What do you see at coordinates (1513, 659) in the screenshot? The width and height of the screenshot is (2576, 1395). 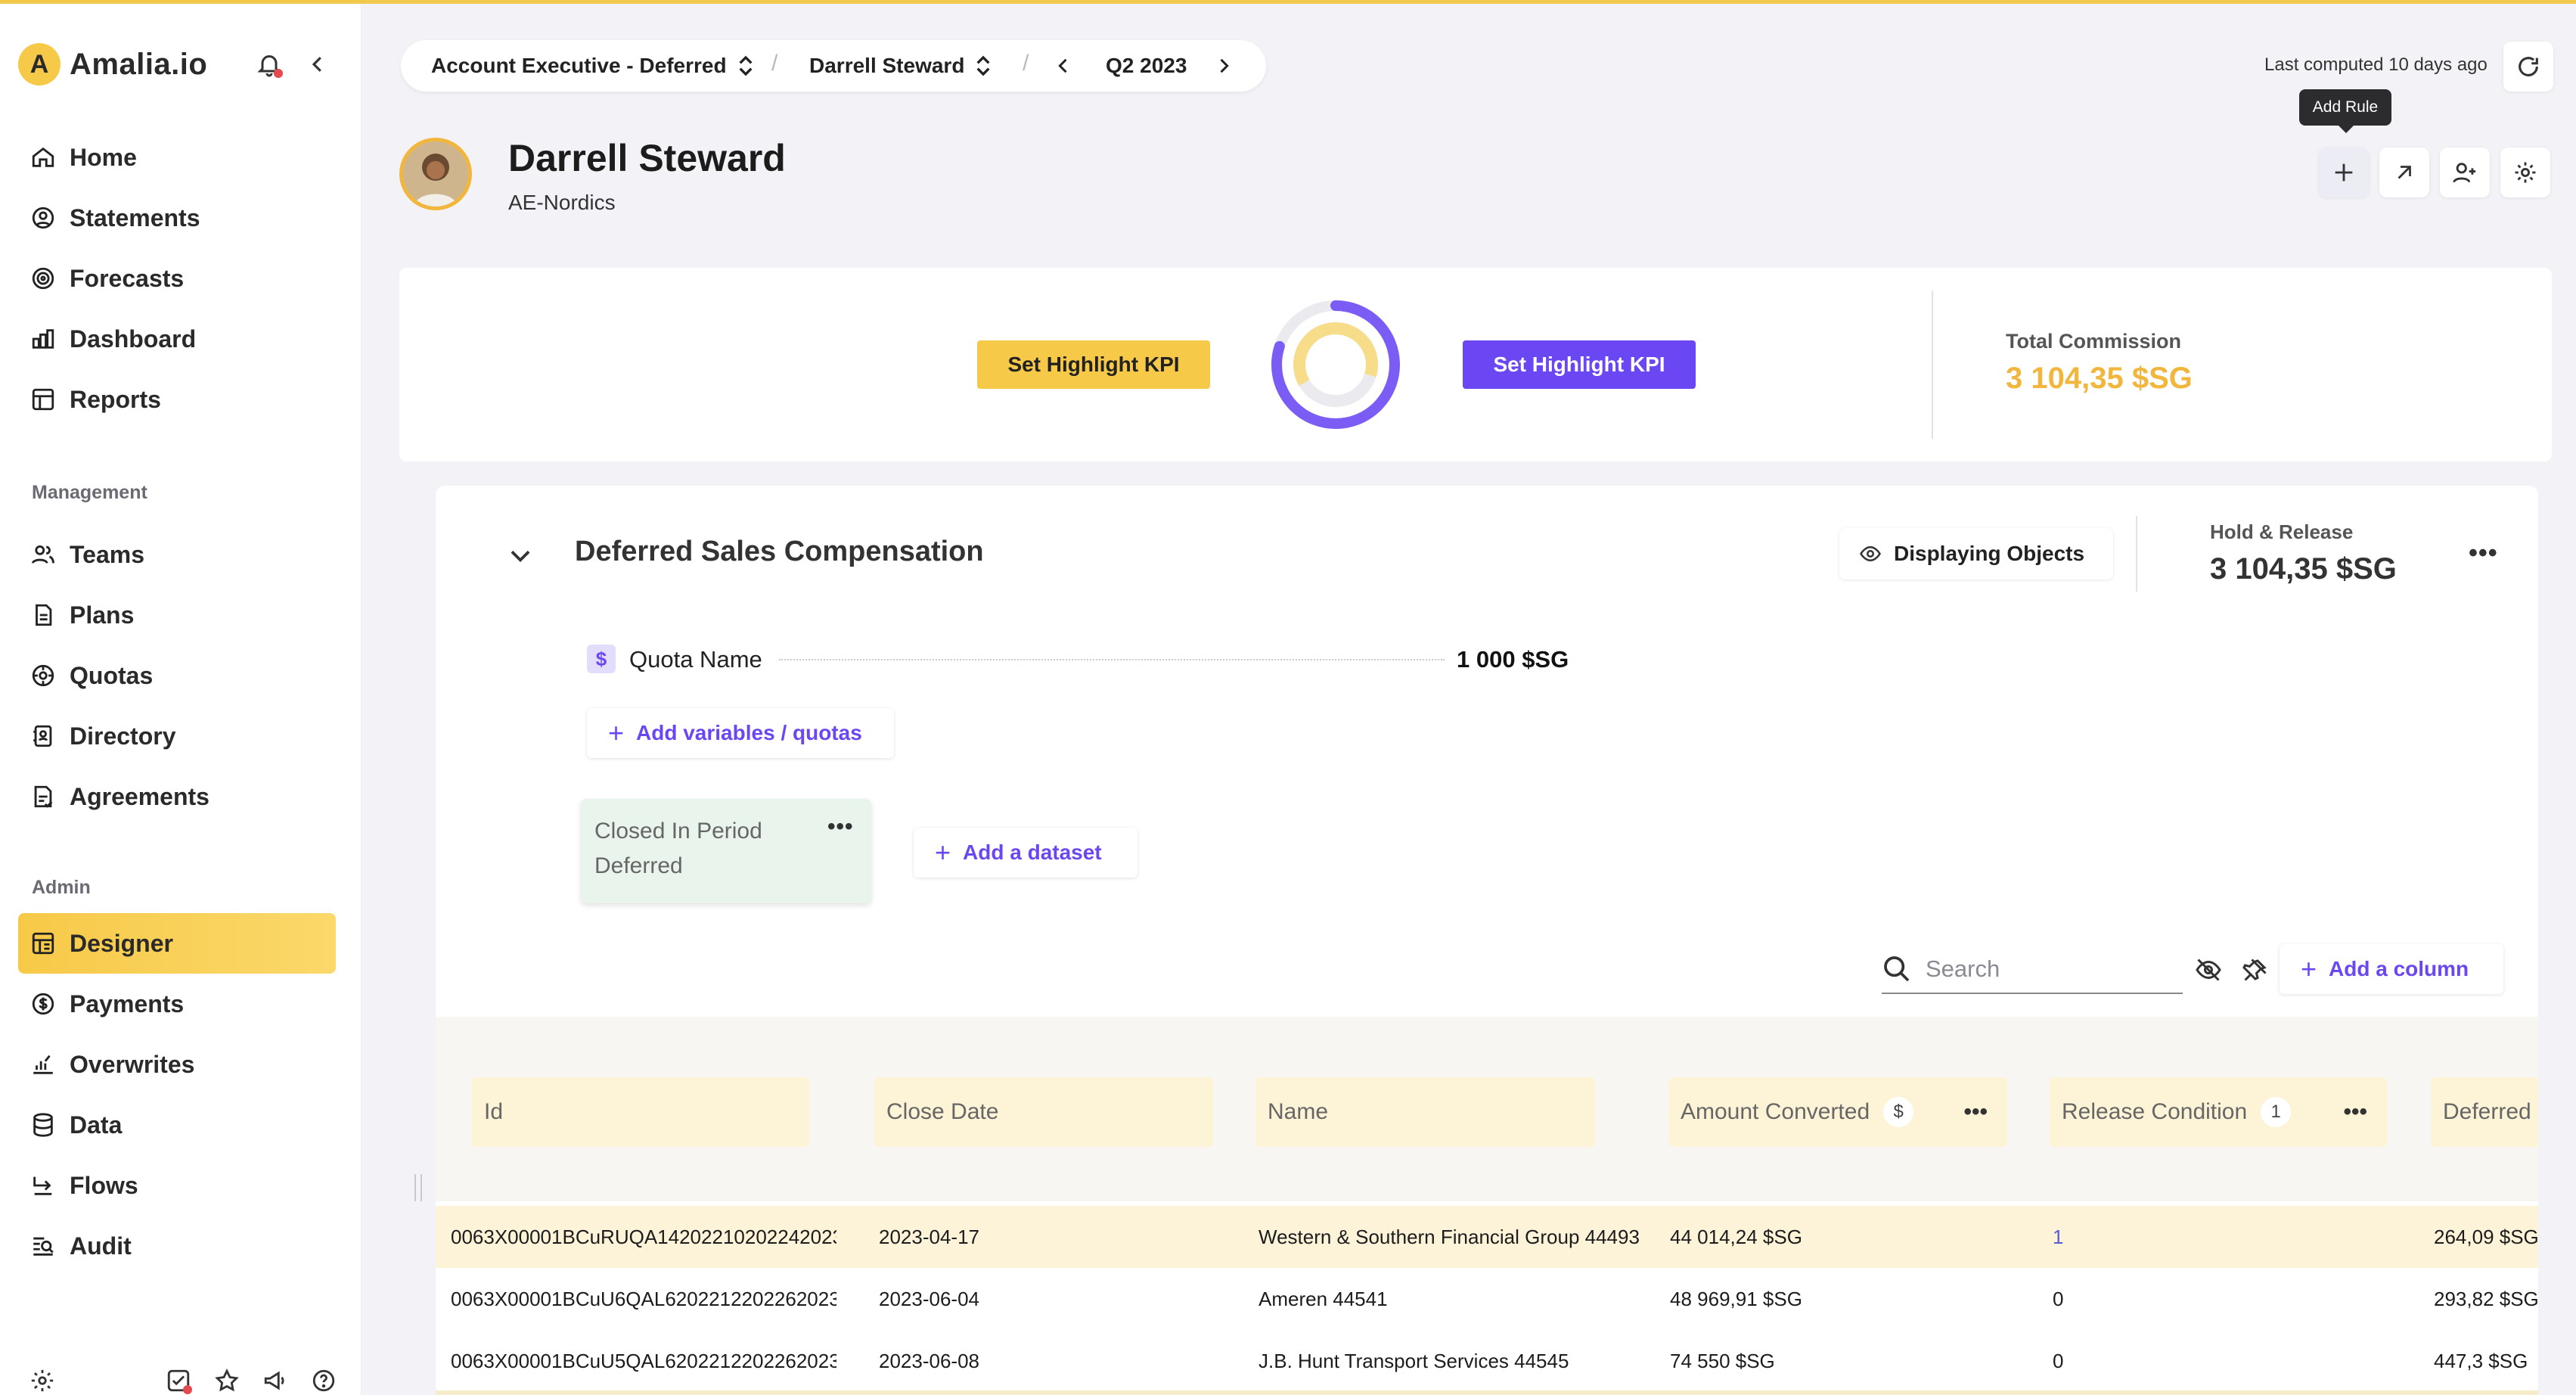 I see `quota-value: 1 000 $SG` at bounding box center [1513, 659].